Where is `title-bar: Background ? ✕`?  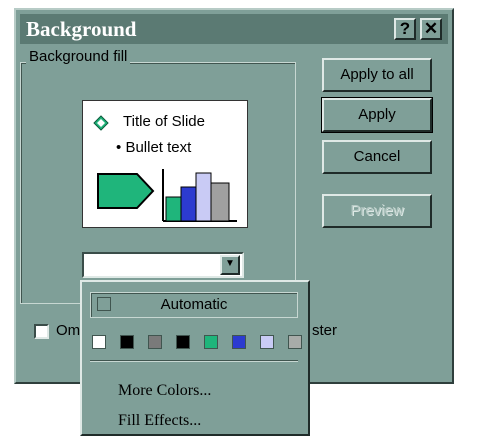 title-bar: Background ? ✕ is located at coordinates (234, 29).